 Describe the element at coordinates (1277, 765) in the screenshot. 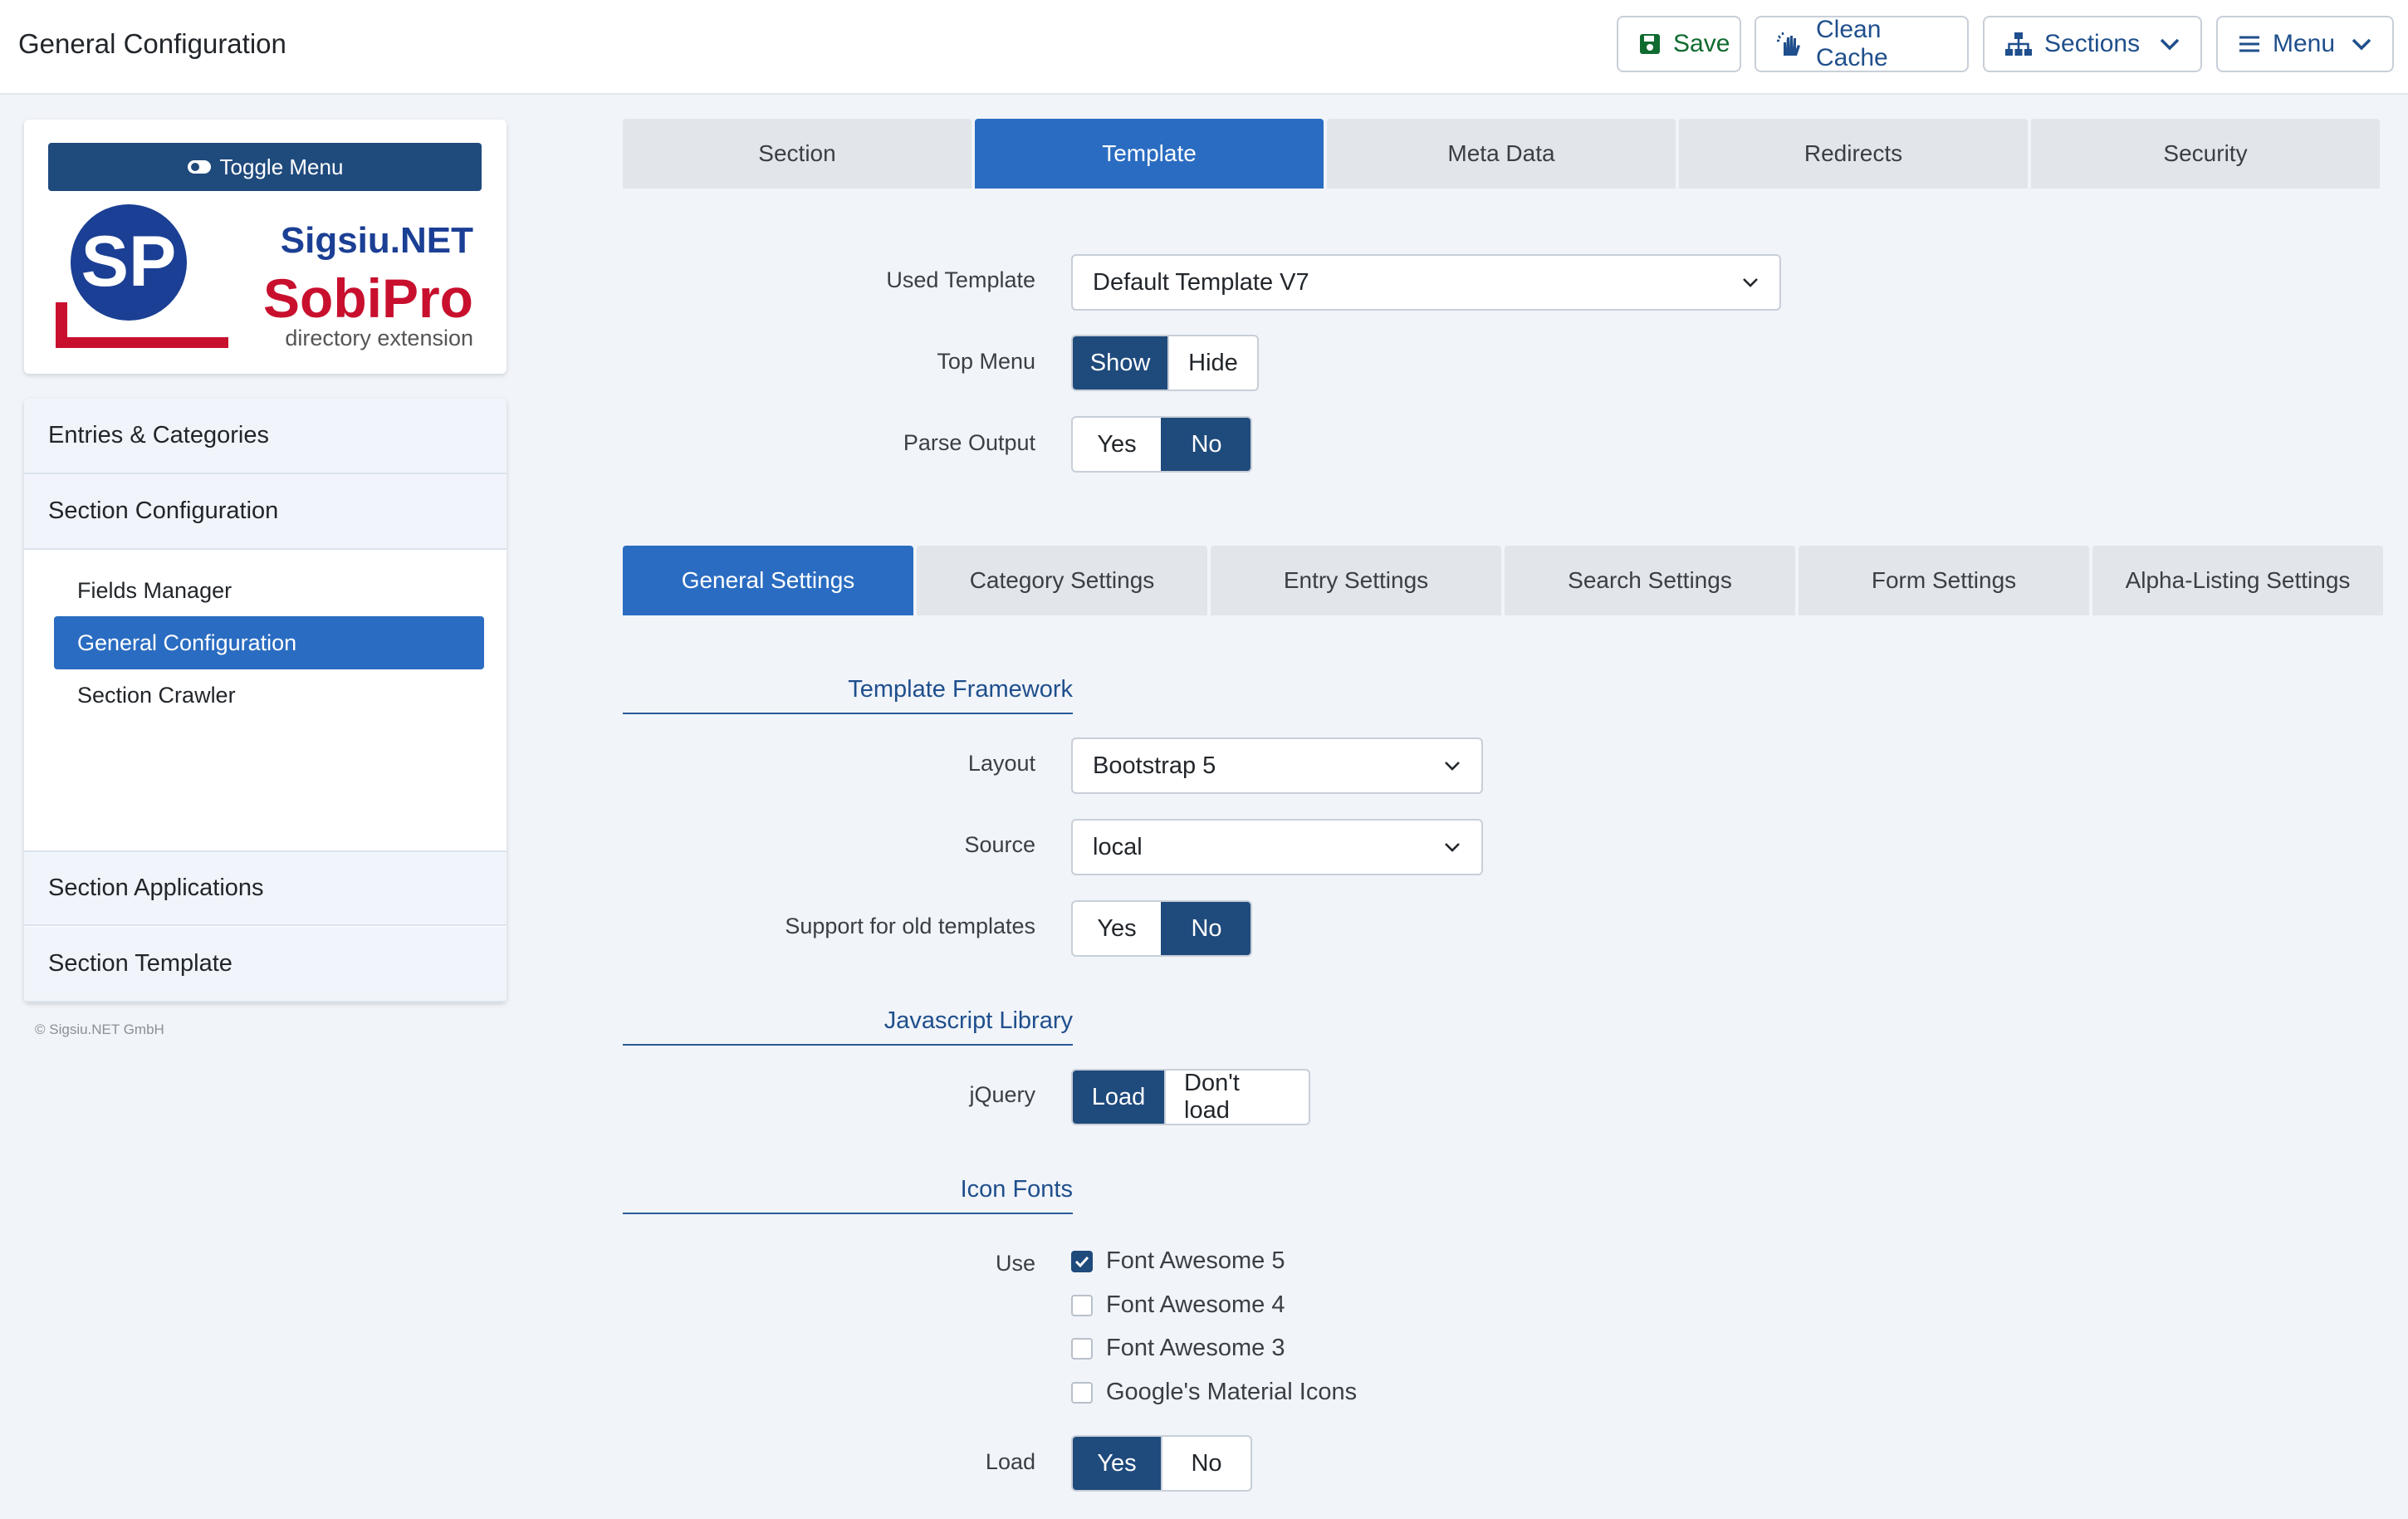

I see `layout-select: Bootstrap 5` at that location.